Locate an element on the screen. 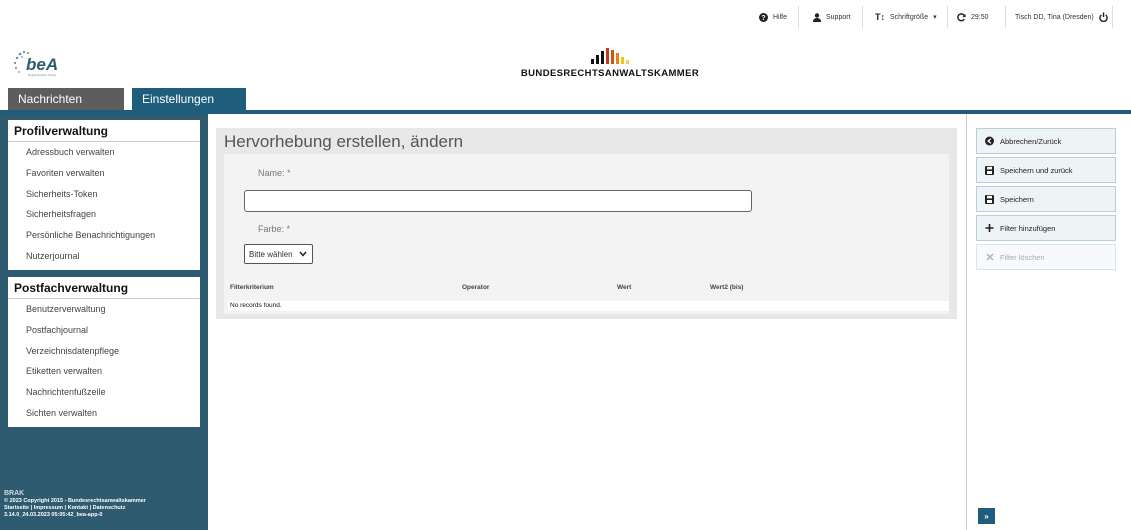 The width and height of the screenshot is (1131, 530). help-link: ? Hilfe is located at coordinates (773, 17).